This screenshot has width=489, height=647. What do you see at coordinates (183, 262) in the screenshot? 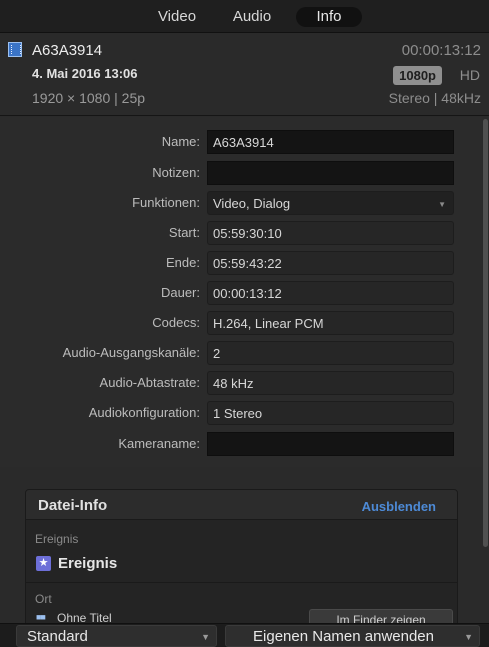
I see `field-label: Ende:` at bounding box center [183, 262].